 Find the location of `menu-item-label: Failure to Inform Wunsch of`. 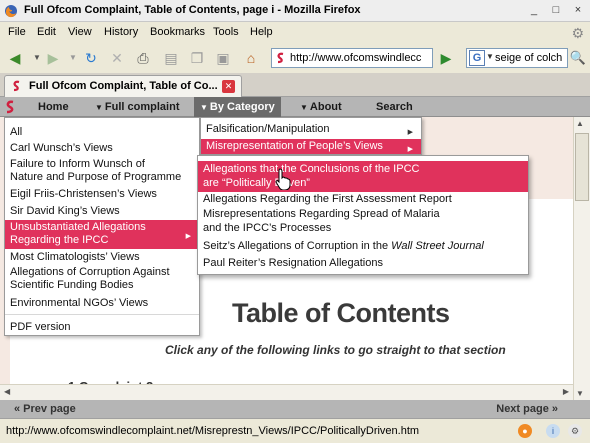

menu-item-label: Failure to Inform Wunsch of is located at coordinates (77, 164).